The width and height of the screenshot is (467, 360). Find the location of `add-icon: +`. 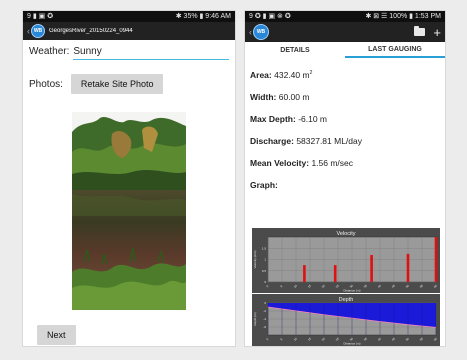

add-icon: + is located at coordinates (437, 32).